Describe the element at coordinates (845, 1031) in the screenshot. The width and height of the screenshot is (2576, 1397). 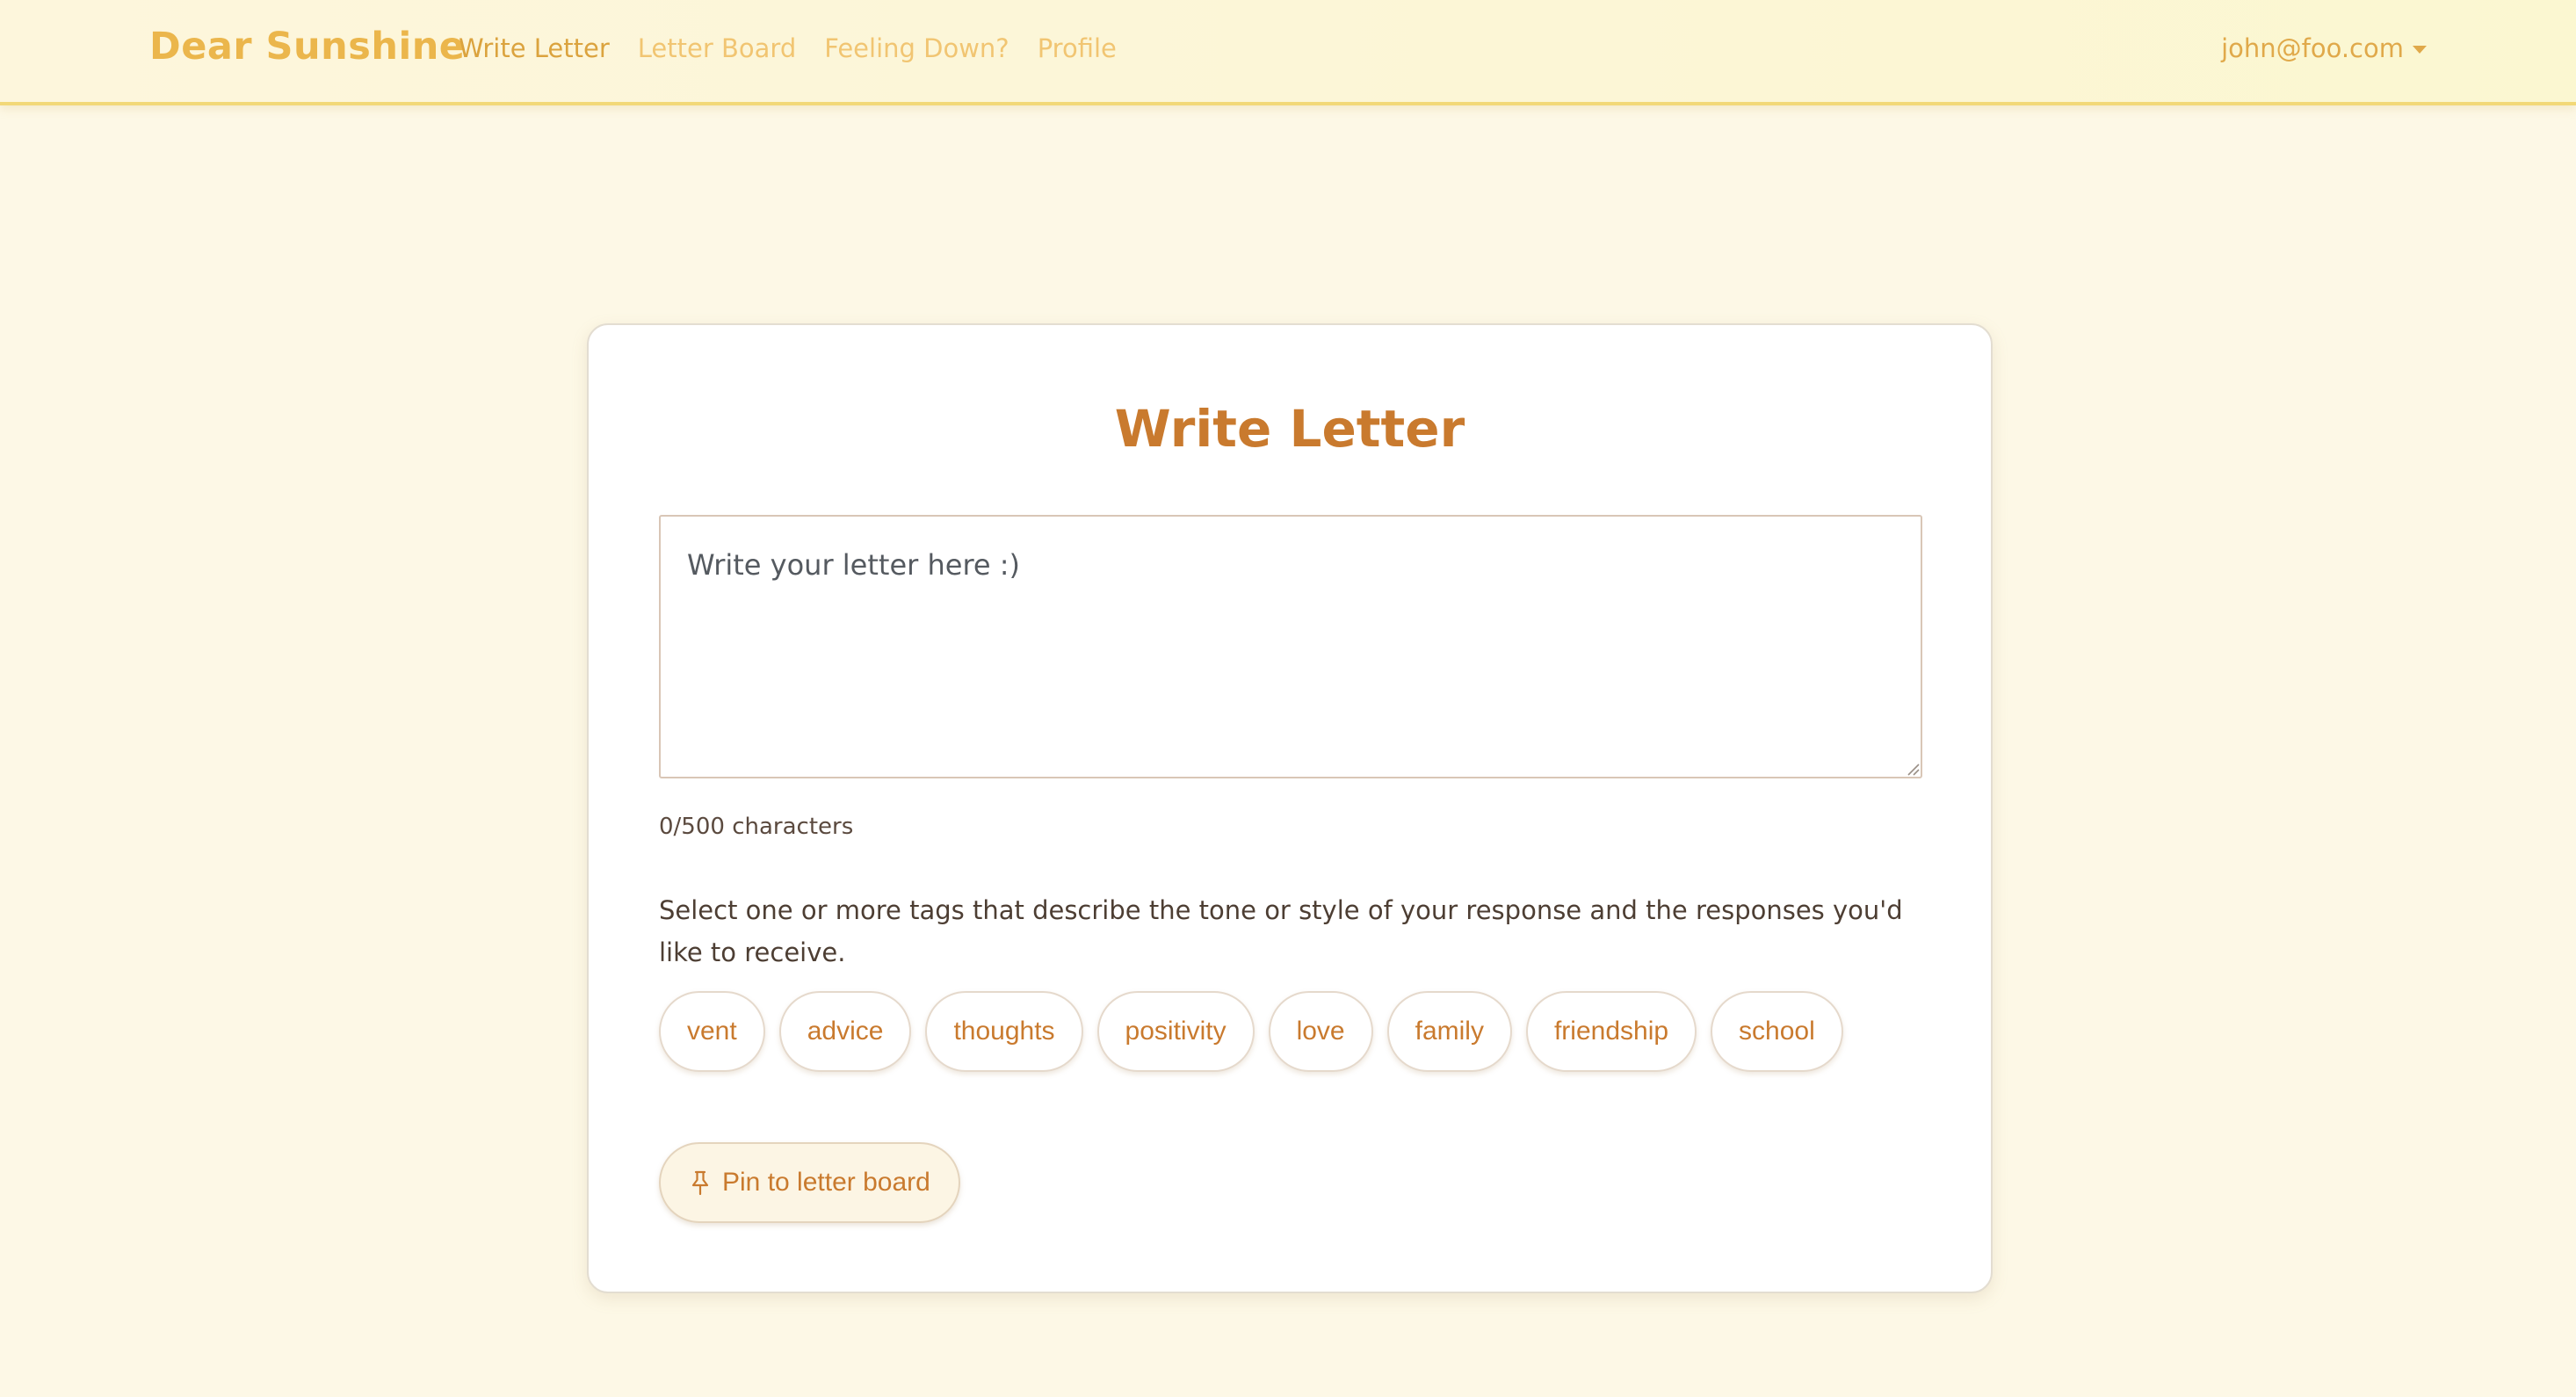
I see `tag-advice: advice` at that location.